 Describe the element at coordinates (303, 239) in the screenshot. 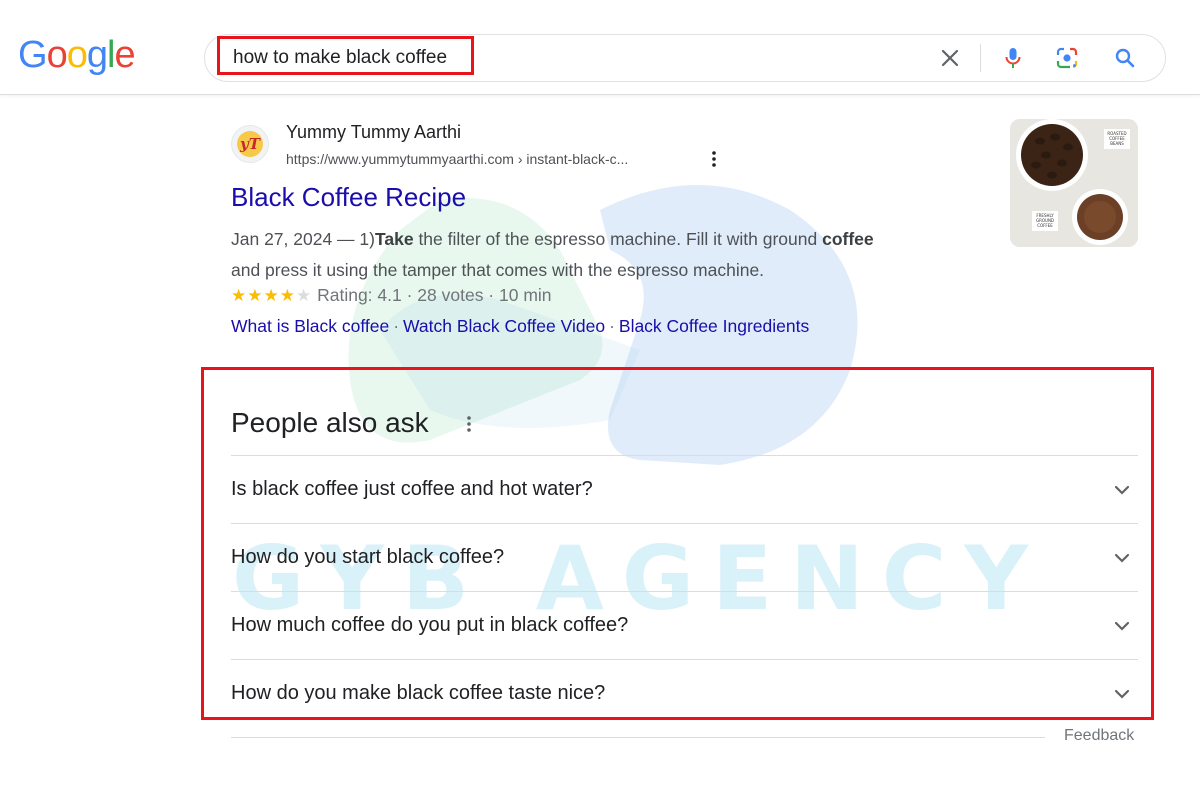

I see `snippet-date: Jan 27, 2024 — 1)` at that location.